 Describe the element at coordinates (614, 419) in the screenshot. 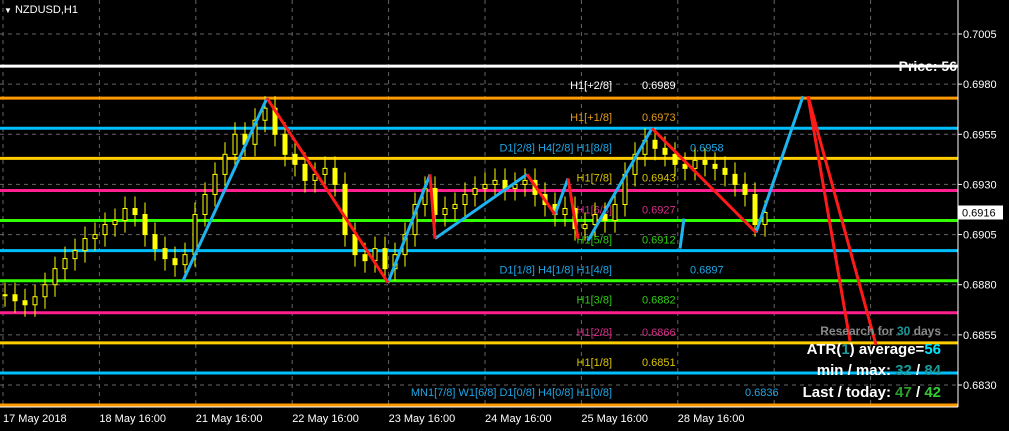

I see `x-tick-label: 25 May 16:00` at that location.